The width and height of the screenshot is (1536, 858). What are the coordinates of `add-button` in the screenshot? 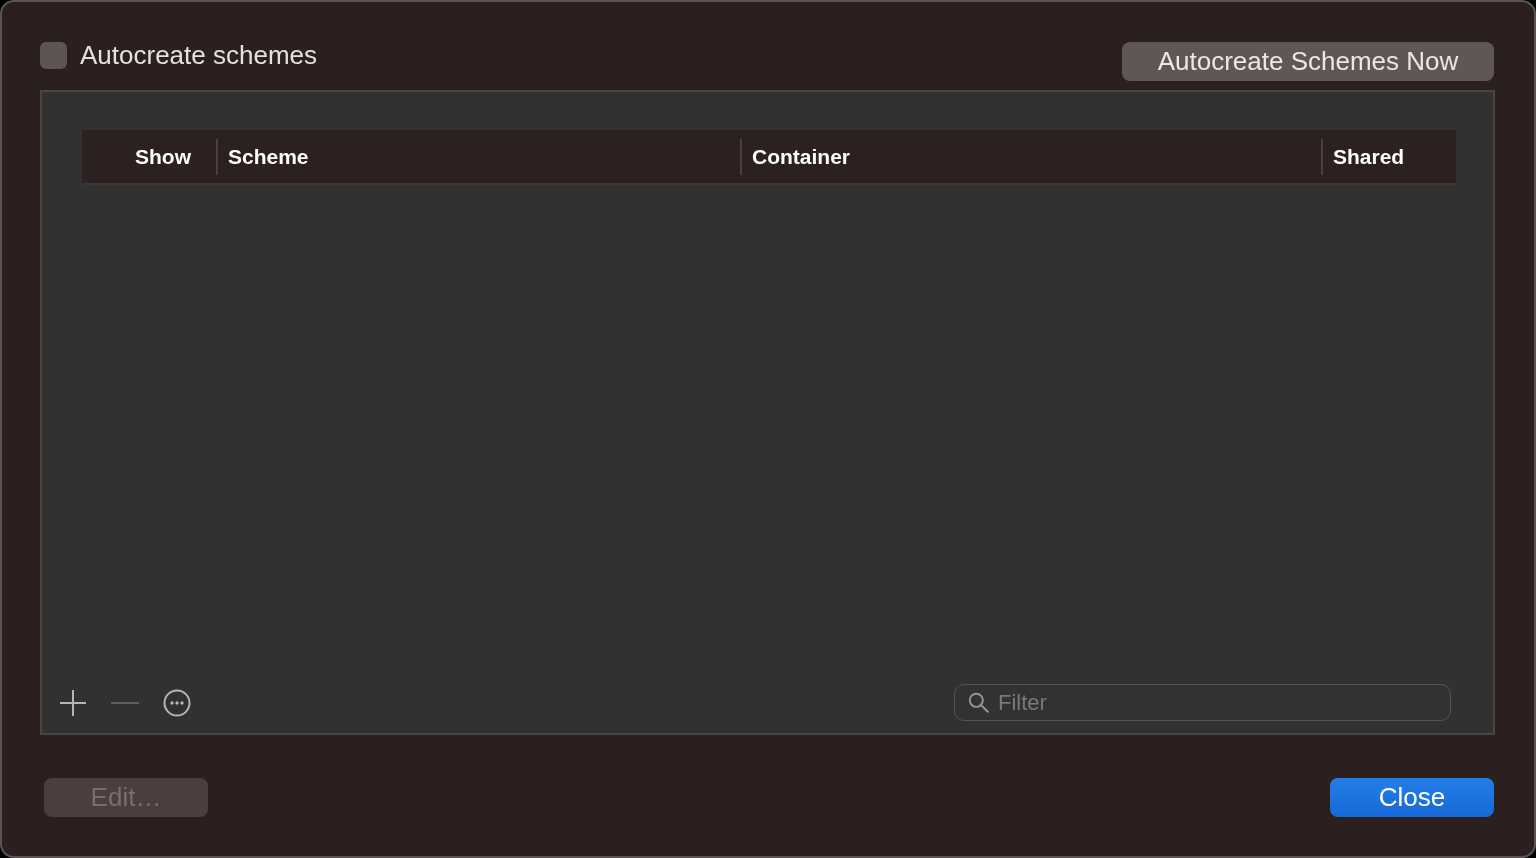 It's located at (73, 702).